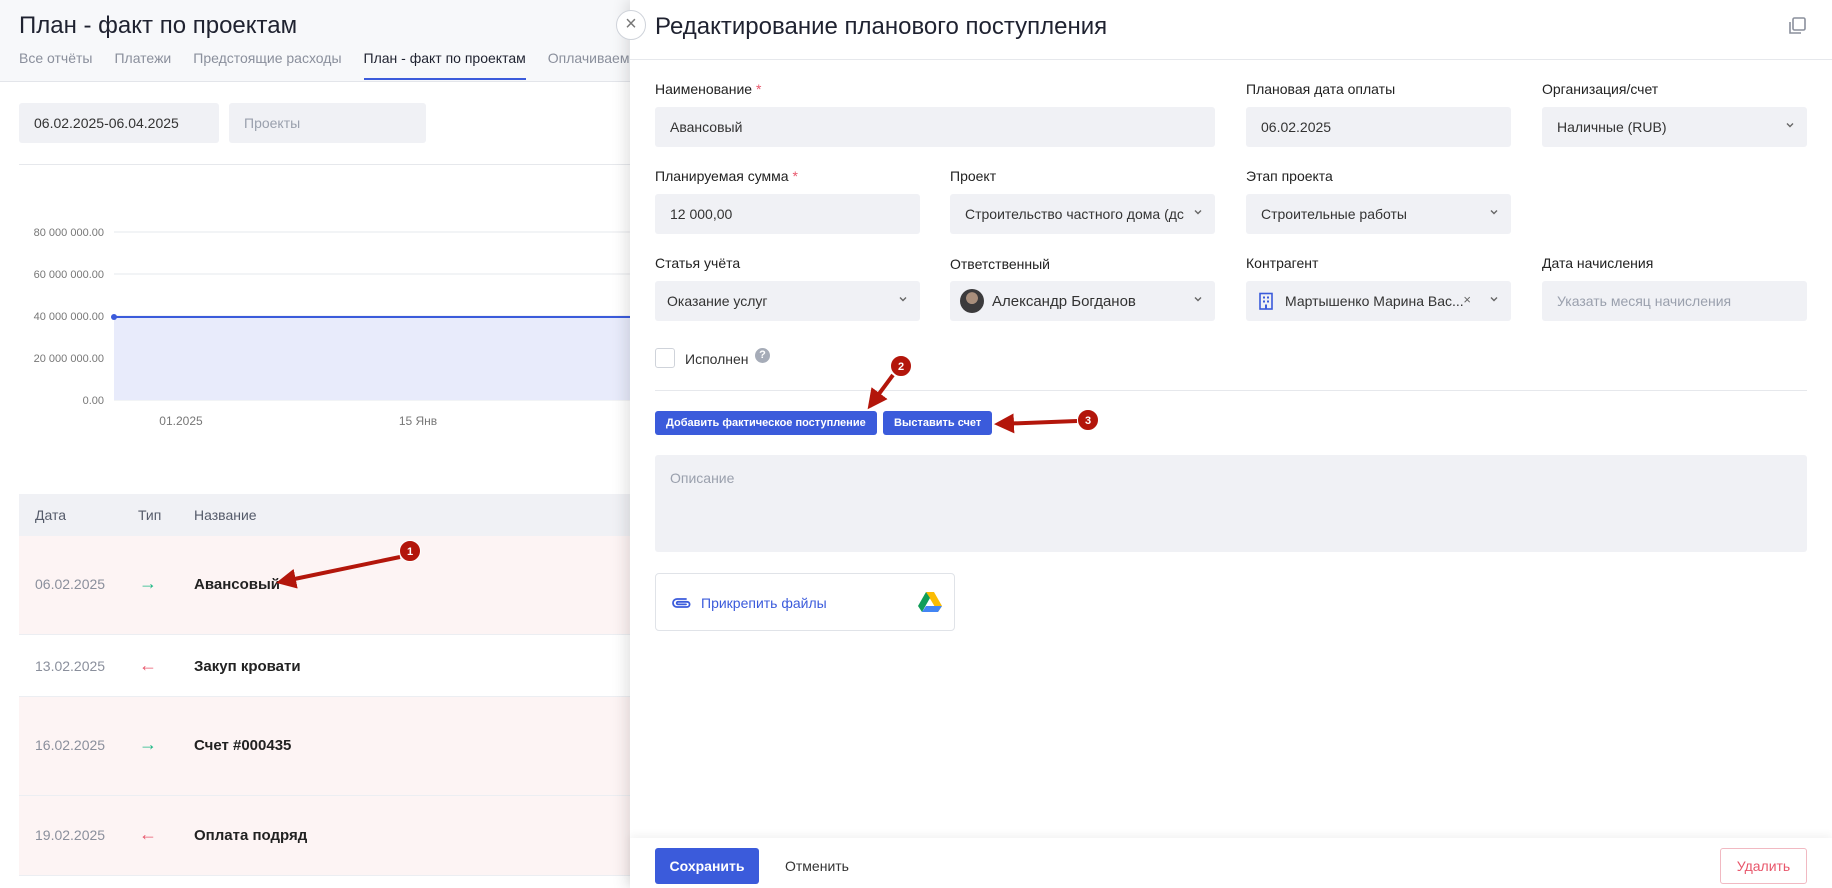 This screenshot has width=1832, height=888. What do you see at coordinates (1378, 127) in the screenshot?
I see `plan-date-input: 06.02.2025` at bounding box center [1378, 127].